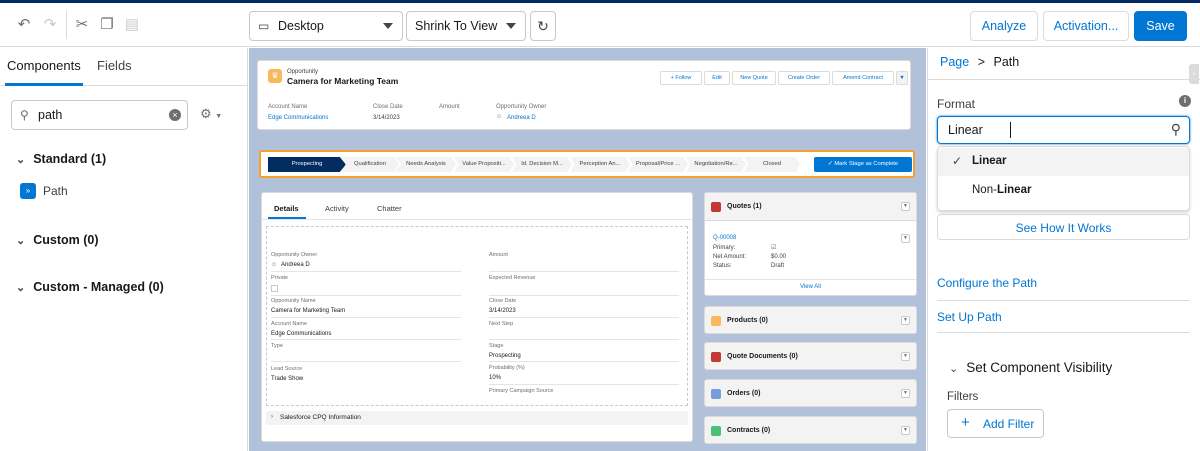 Image resolution: width=1200 pixels, height=451 pixels. Describe the element at coordinates (24, 25) in the screenshot. I see `undo-icon: ↶` at that location.